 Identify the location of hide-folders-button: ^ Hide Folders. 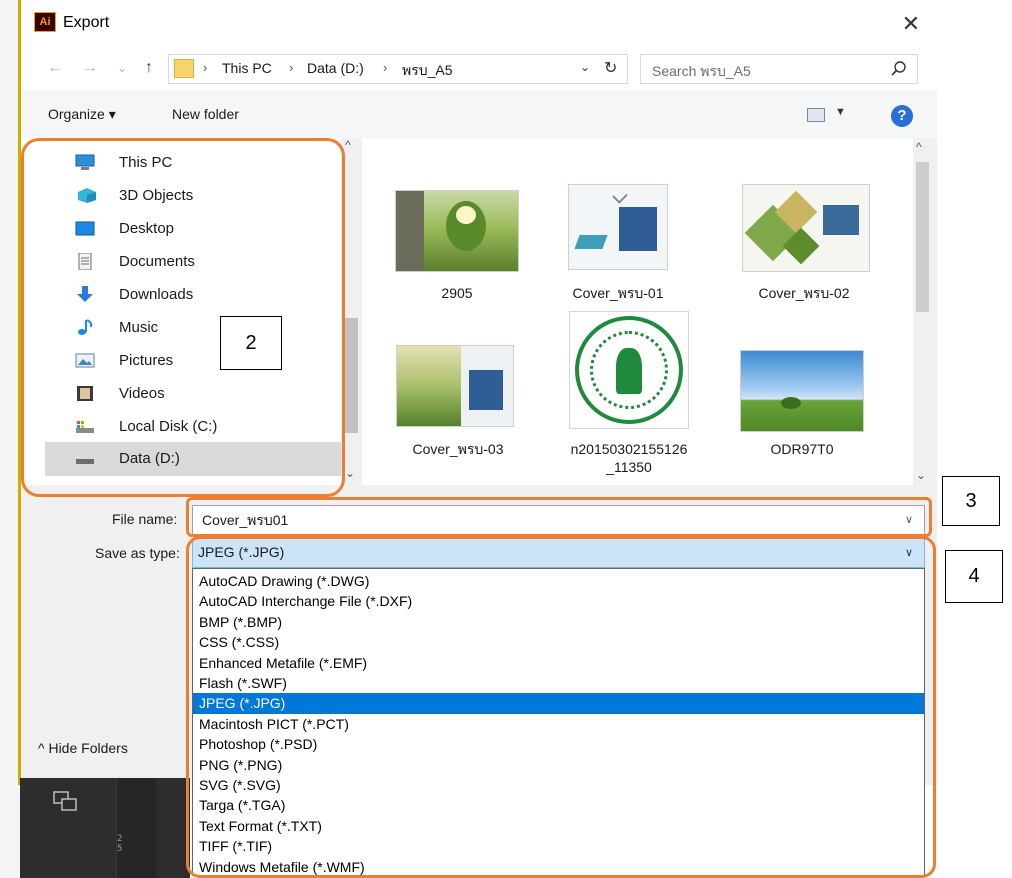
(83, 748).